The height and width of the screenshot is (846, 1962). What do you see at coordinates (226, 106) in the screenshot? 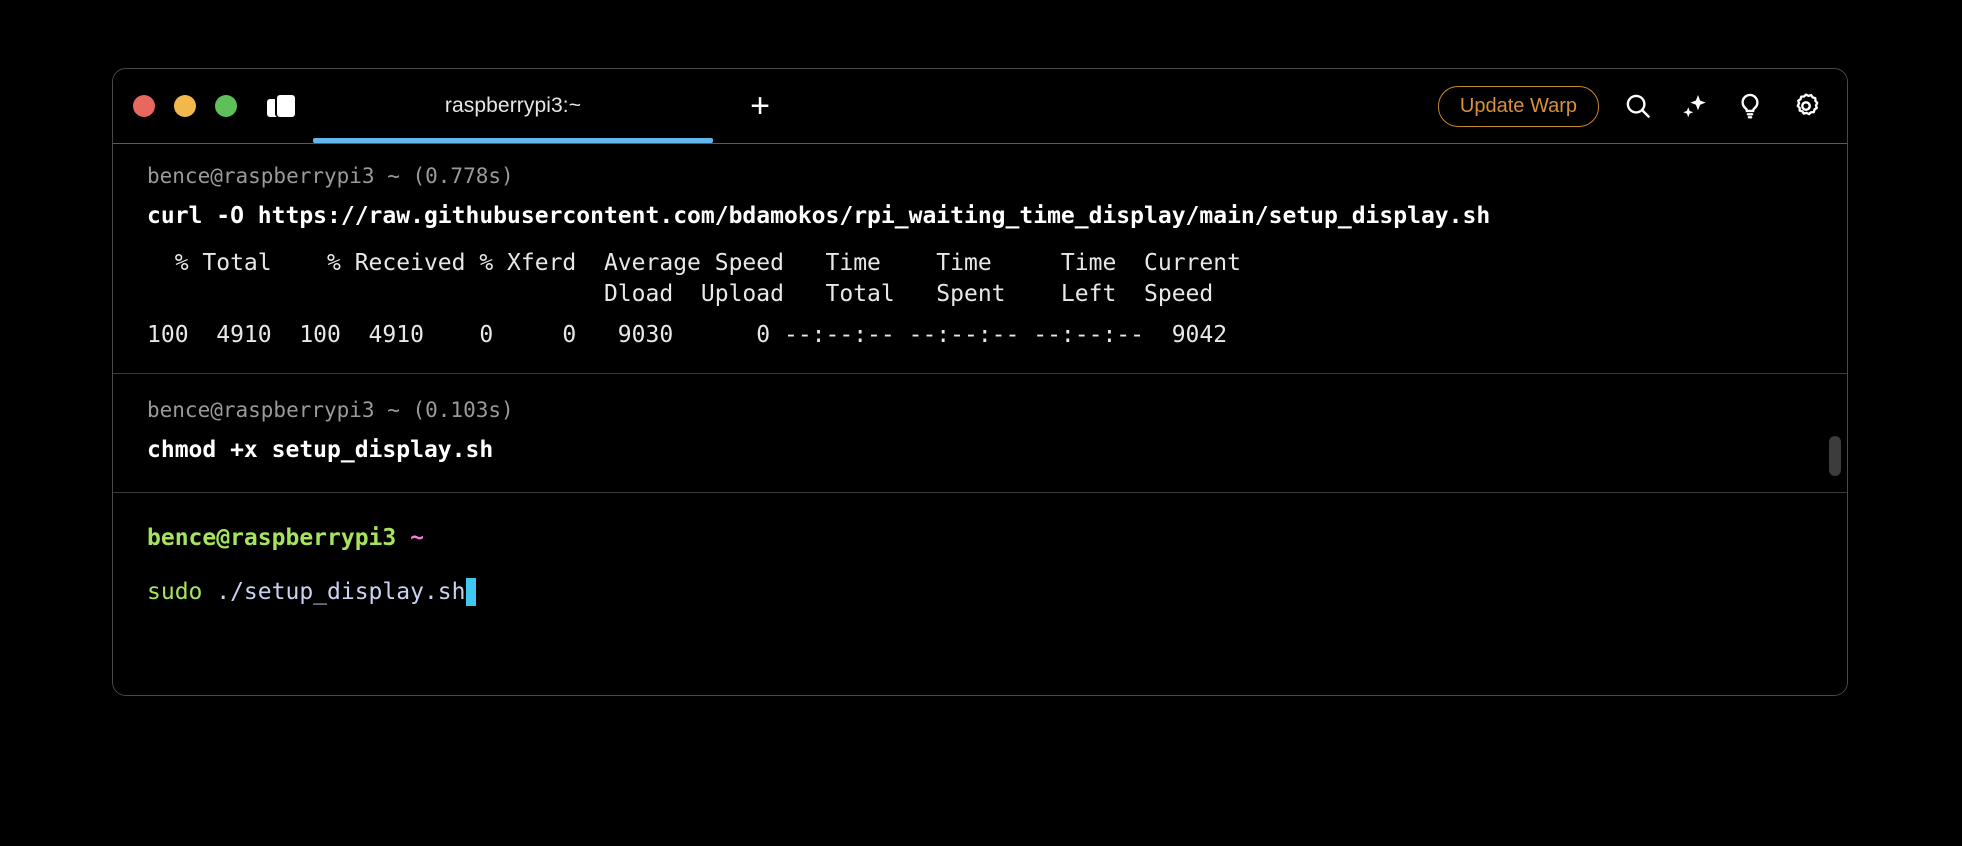
I see `maximize-window-button` at bounding box center [226, 106].